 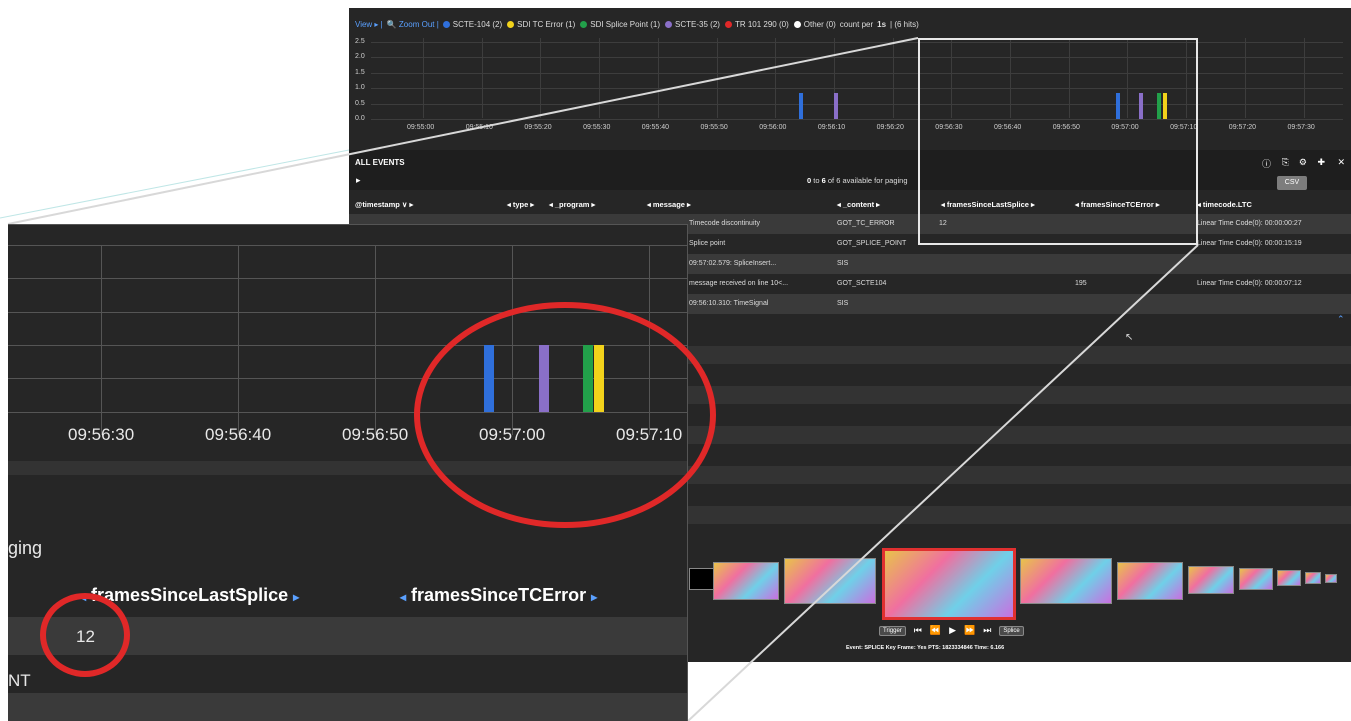 I want to click on inset-x-tick: 09:56:50, so click(x=375, y=434).